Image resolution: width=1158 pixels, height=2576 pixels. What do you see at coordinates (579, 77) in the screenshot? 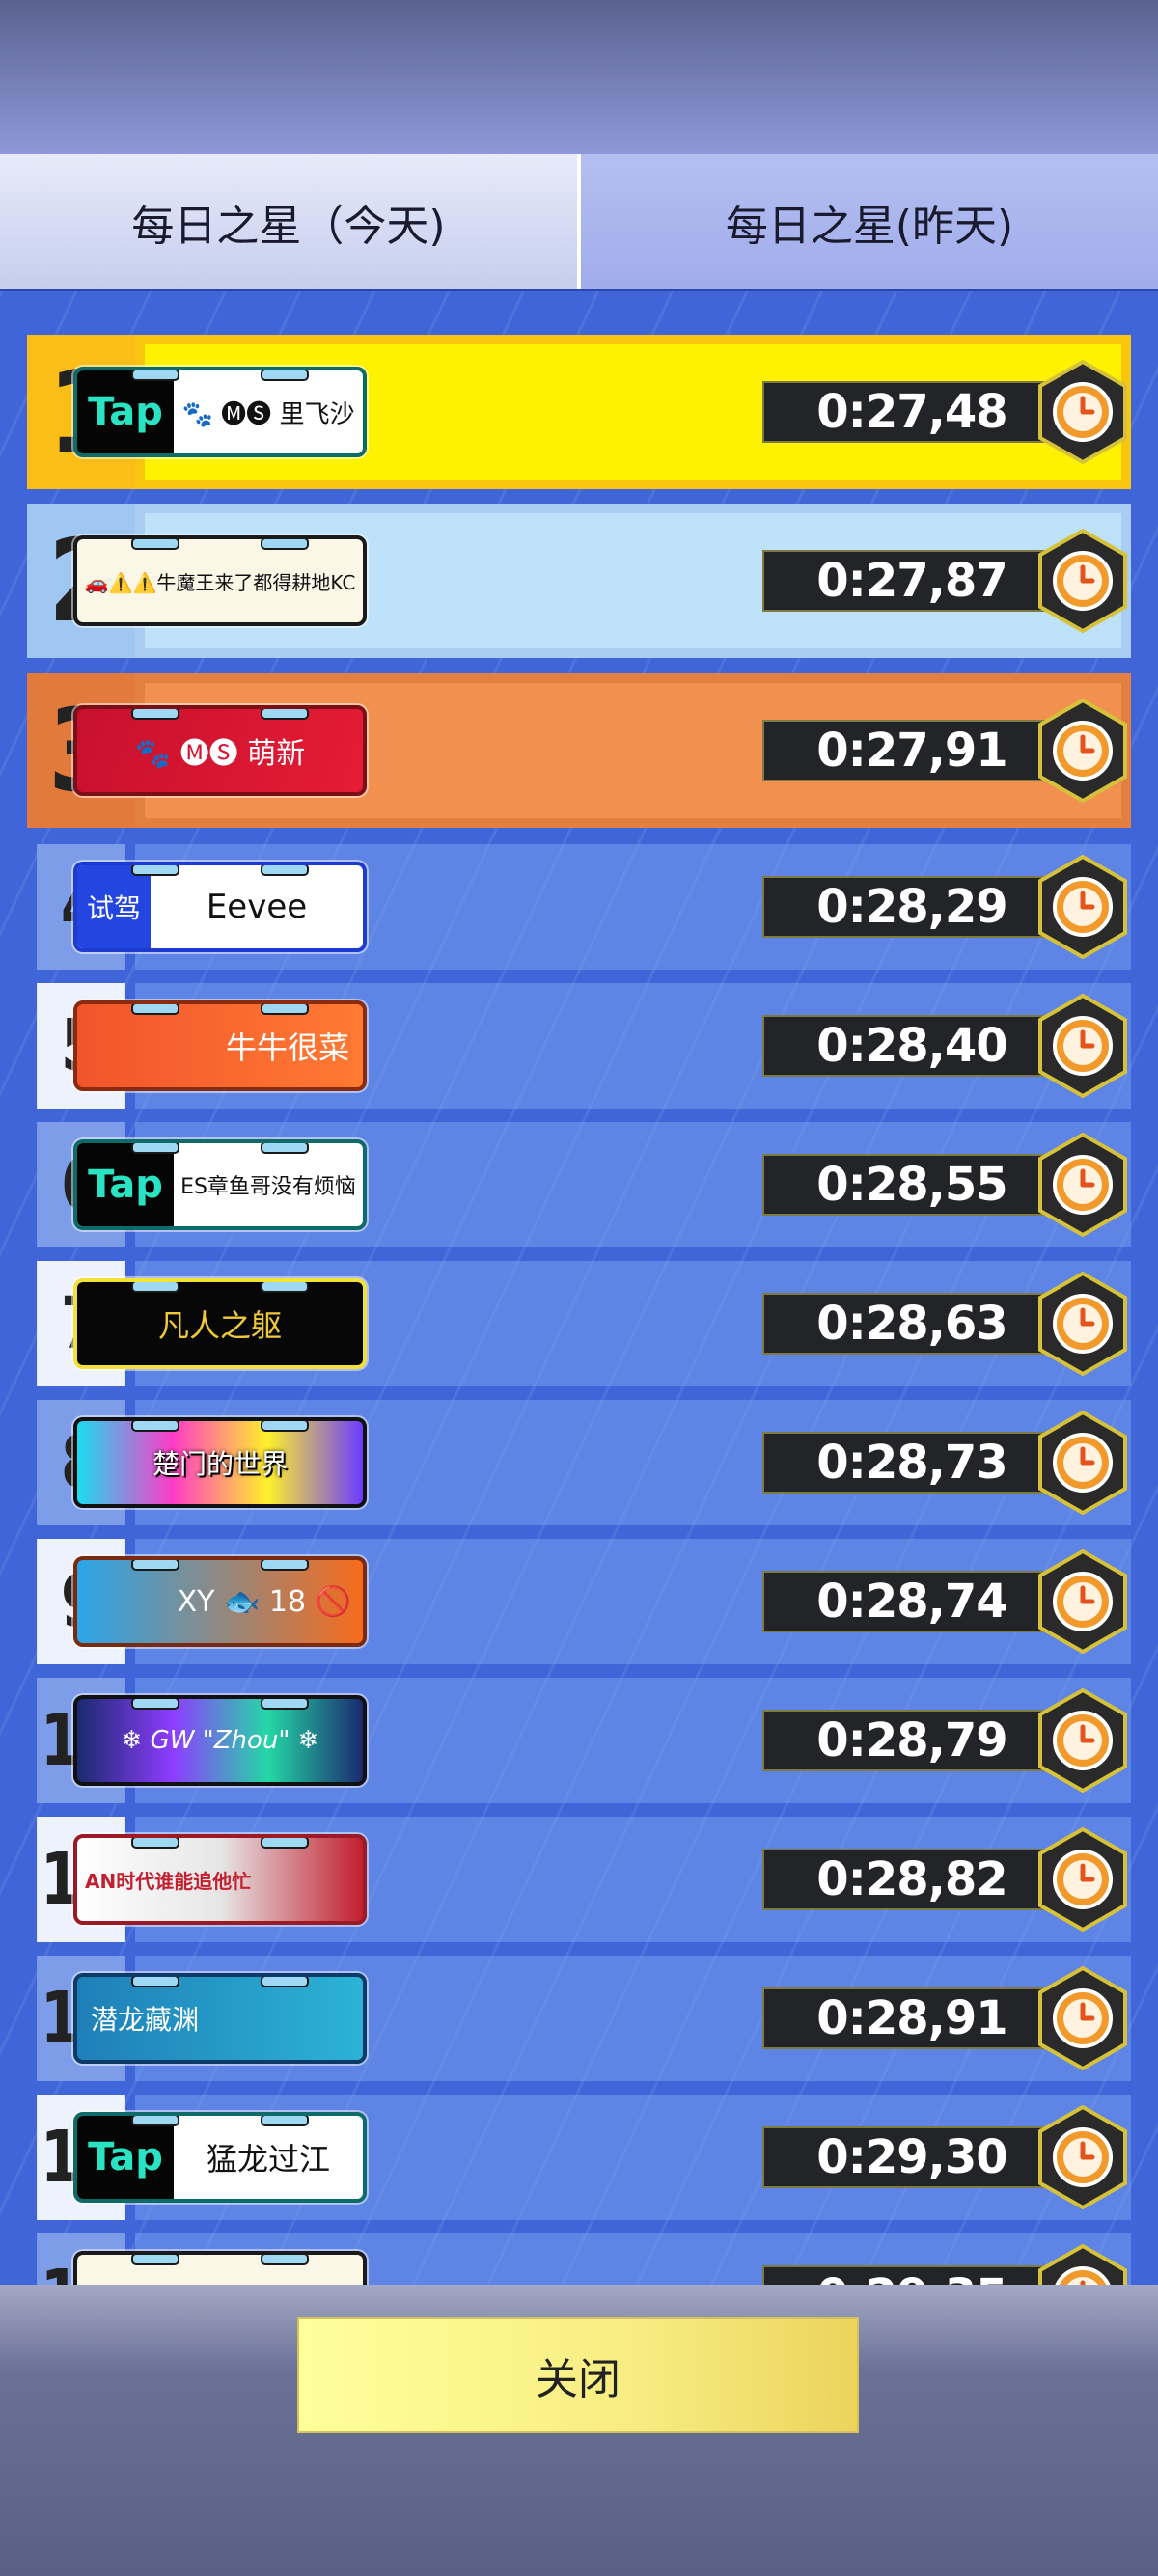
I see `top-bar` at bounding box center [579, 77].